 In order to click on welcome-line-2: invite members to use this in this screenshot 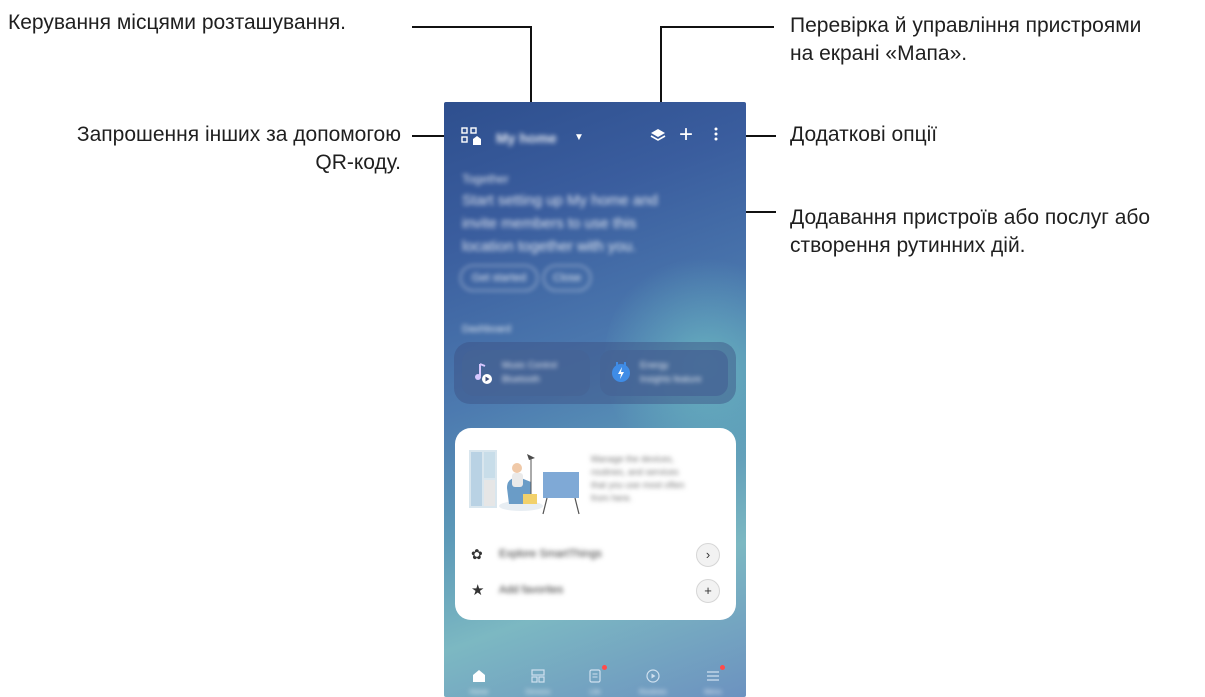, I will do `click(549, 223)`.